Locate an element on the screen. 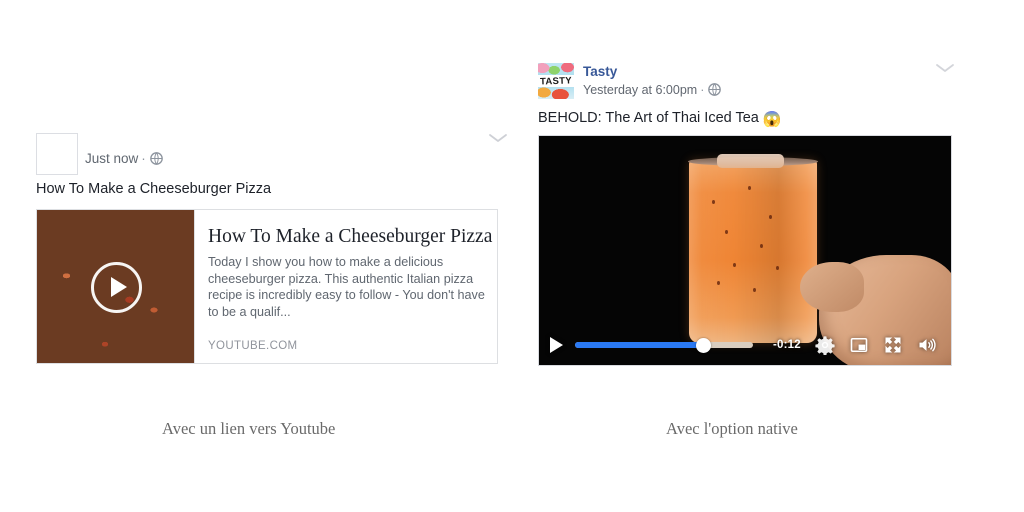 This screenshot has height=512, width=1024. progress-fill is located at coordinates (639, 345).